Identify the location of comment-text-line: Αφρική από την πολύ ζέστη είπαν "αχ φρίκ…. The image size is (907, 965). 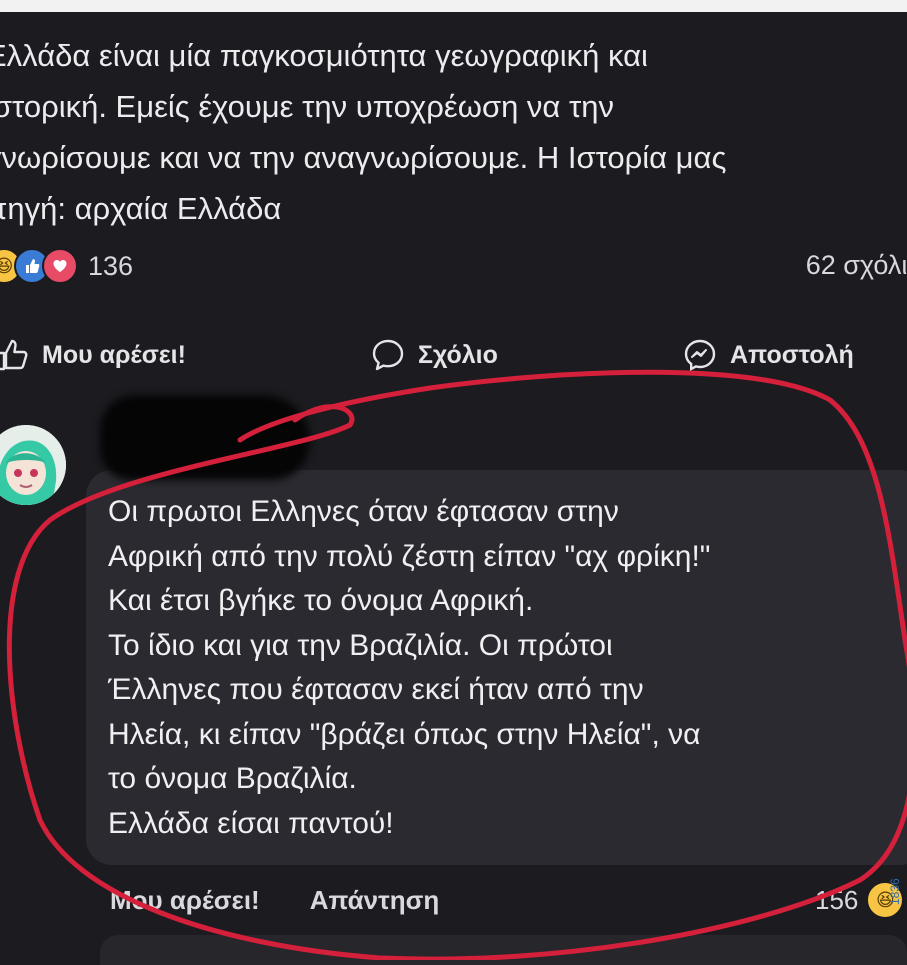
(409, 556).